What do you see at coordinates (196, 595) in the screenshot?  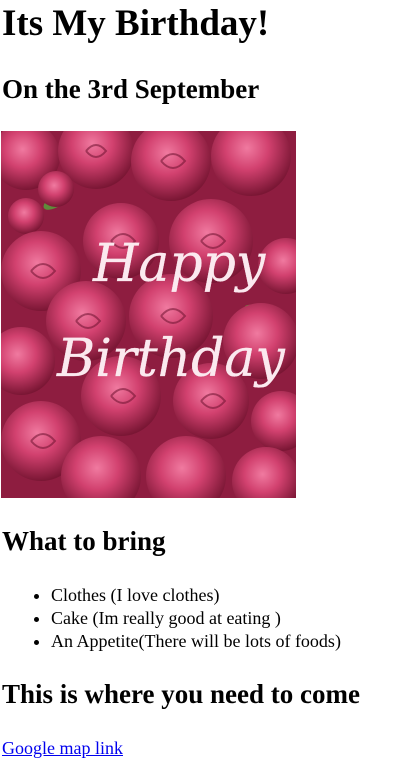 I see `list-item: Clothes (I love clothes)` at bounding box center [196, 595].